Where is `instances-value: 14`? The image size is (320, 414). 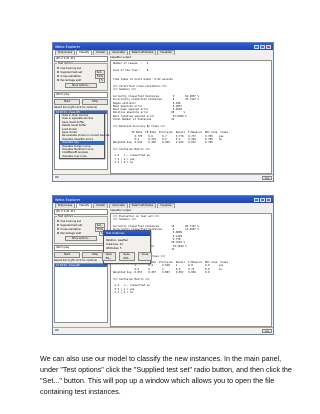 instances-value: 14 is located at coordinates (121, 244).